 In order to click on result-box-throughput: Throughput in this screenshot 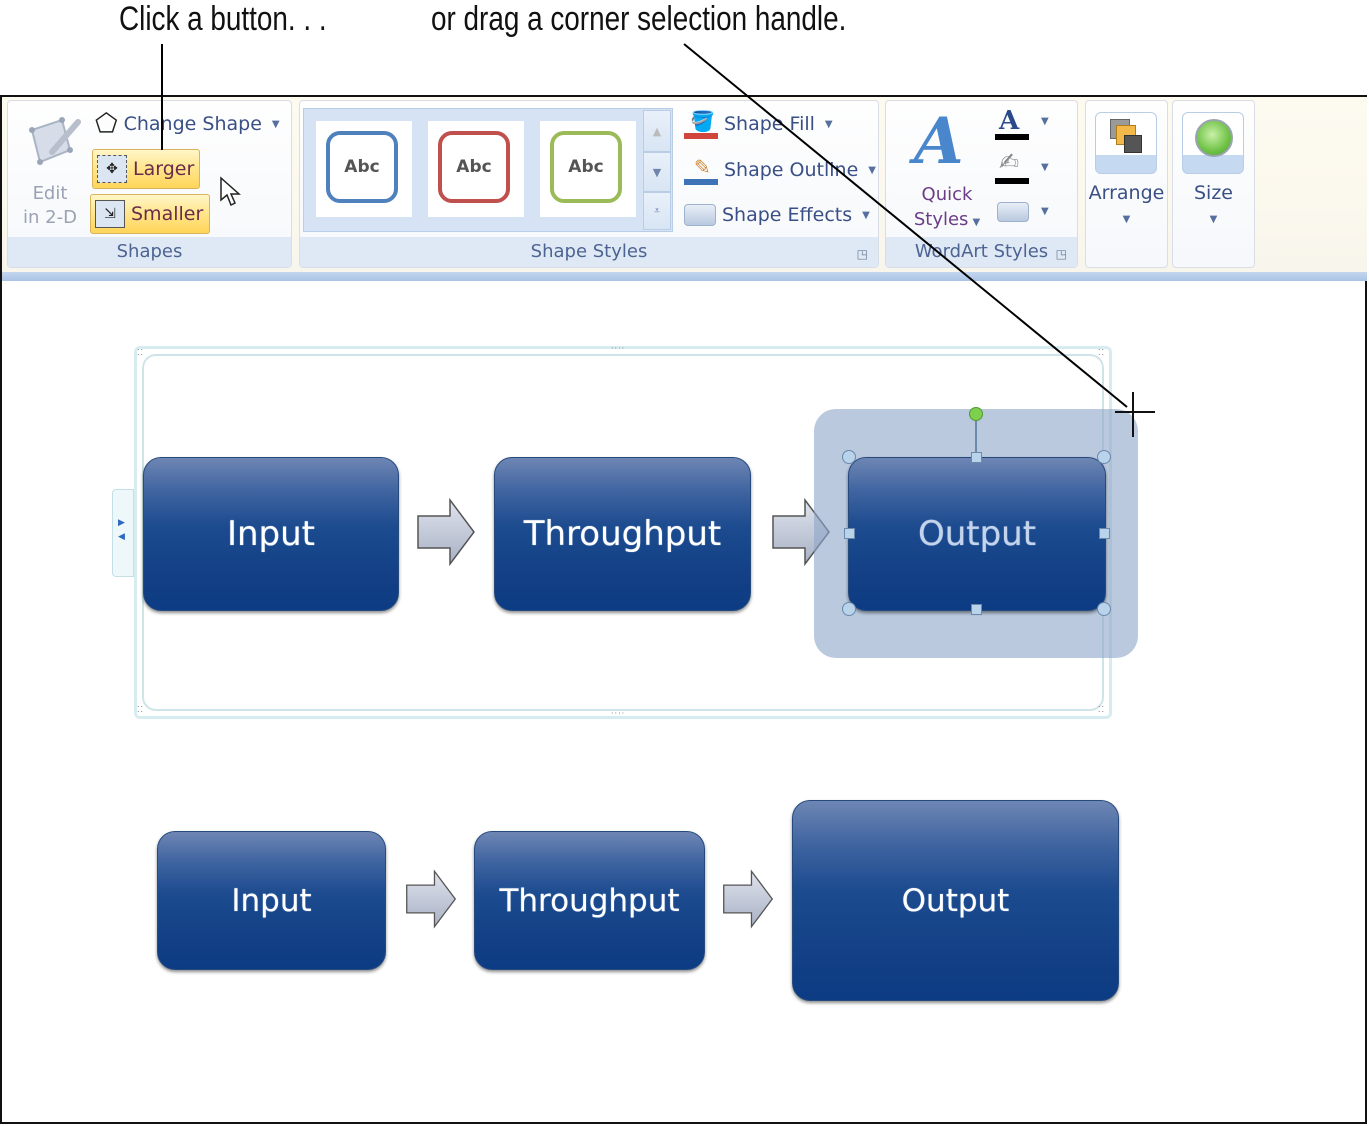, I will do `click(589, 900)`.